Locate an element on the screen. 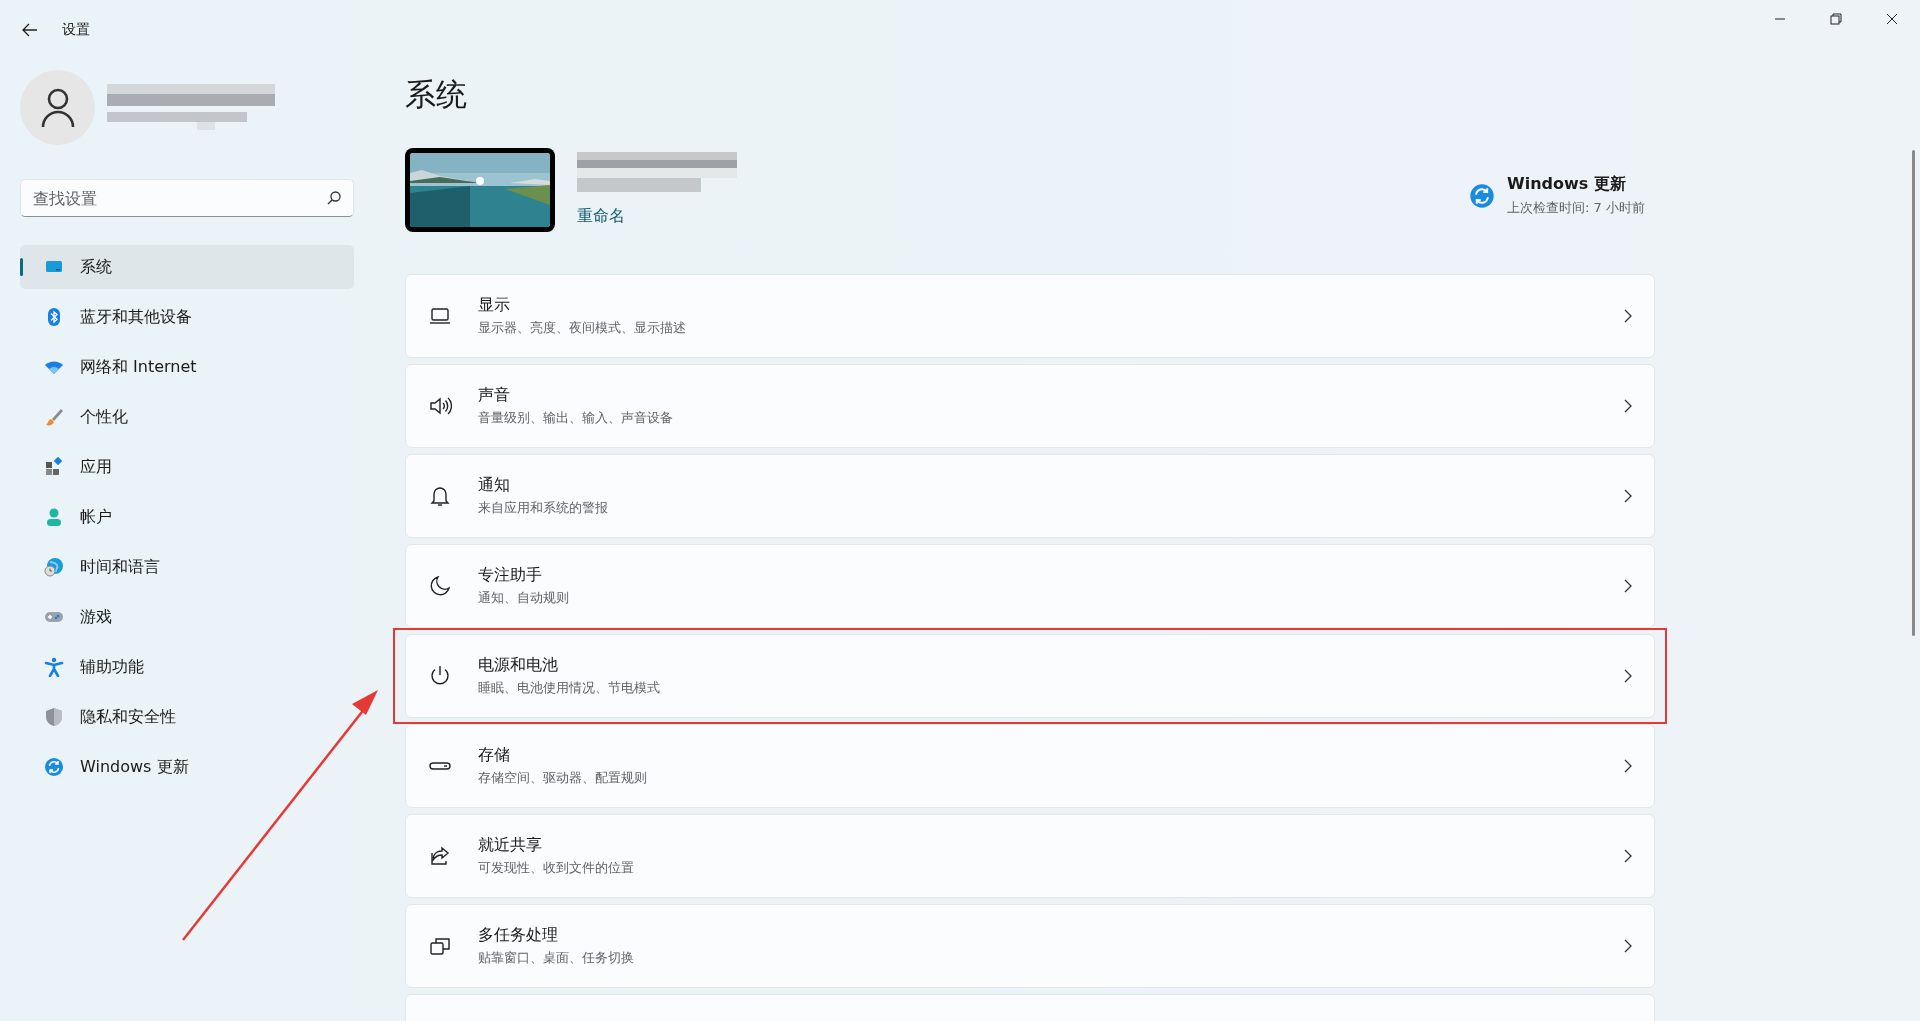 The image size is (1920, 1021). card-description: 来自应用和系统的警报 is located at coordinates (543, 508).